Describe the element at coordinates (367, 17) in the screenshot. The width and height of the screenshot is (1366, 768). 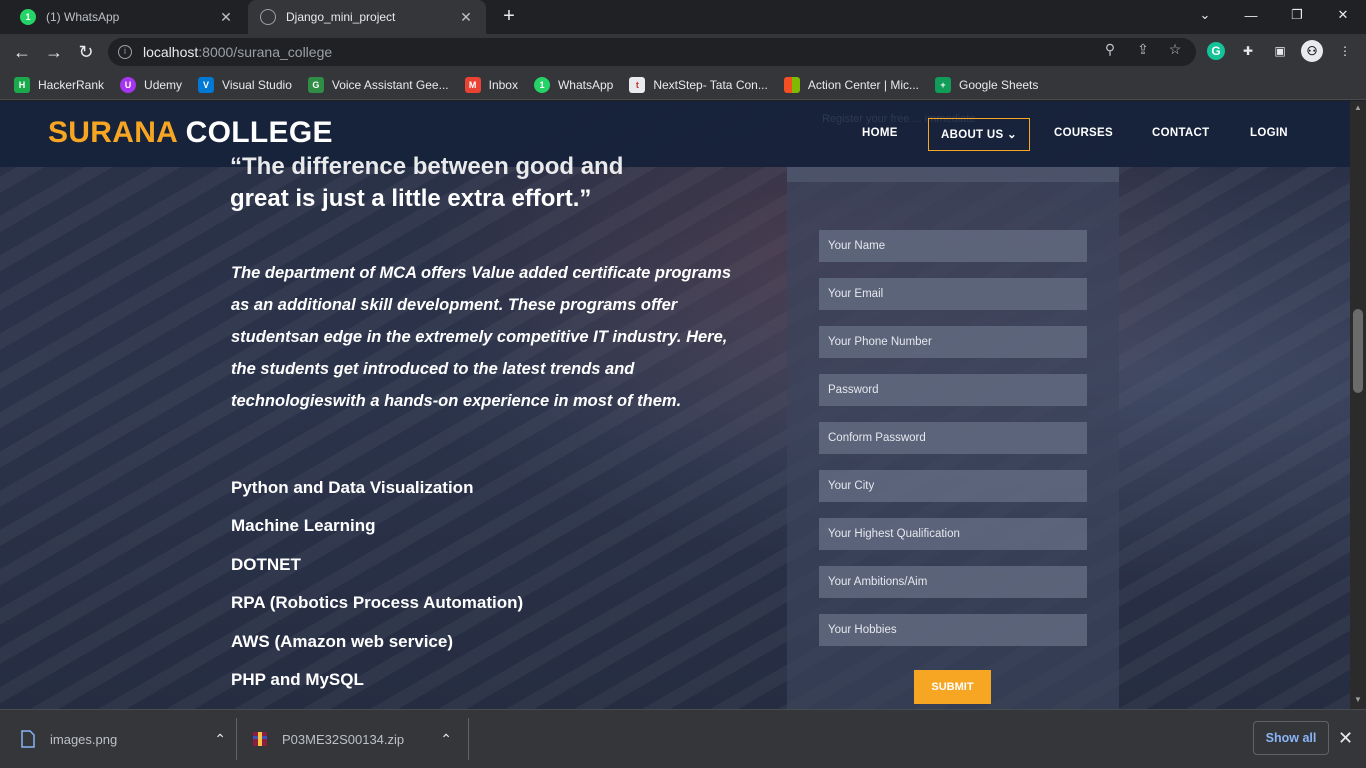
I see `tab-django-project: Django_mini_project ✕` at that location.